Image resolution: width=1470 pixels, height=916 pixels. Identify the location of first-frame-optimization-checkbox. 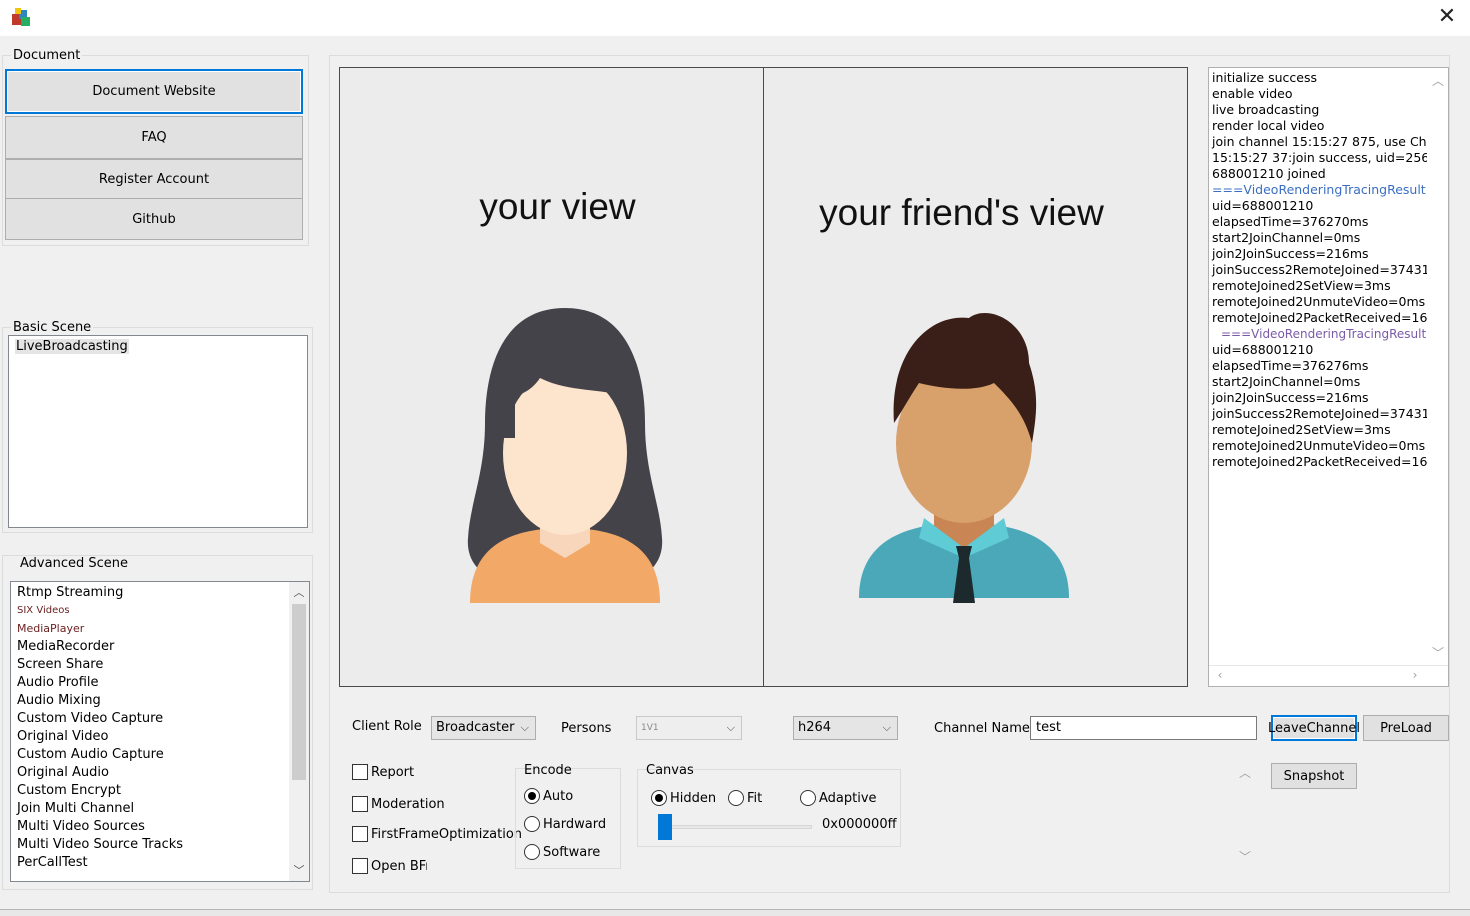
(360, 834).